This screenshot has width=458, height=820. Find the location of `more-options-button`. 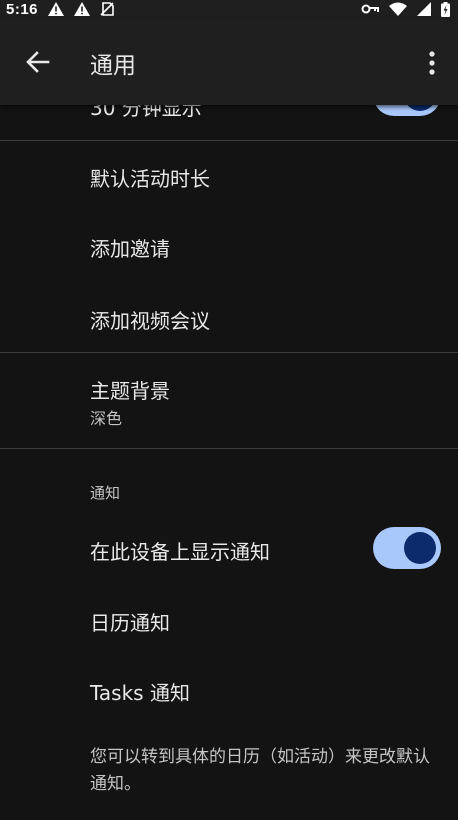

more-options-button is located at coordinates (432, 63).